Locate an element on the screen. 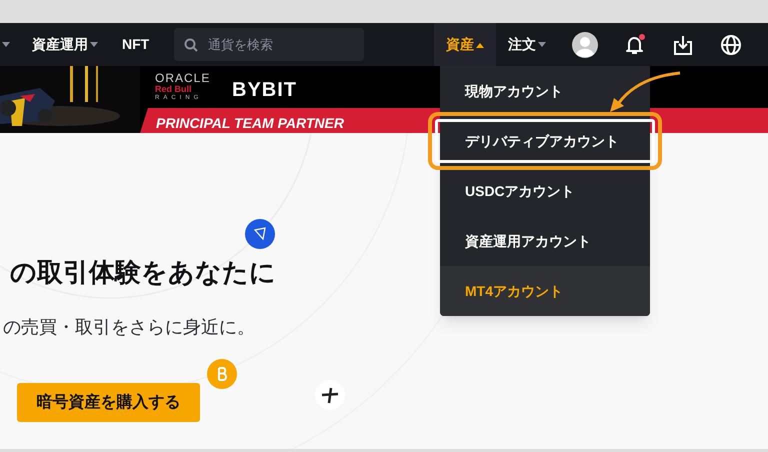 The height and width of the screenshot is (452, 768). avatar-icon is located at coordinates (585, 45).